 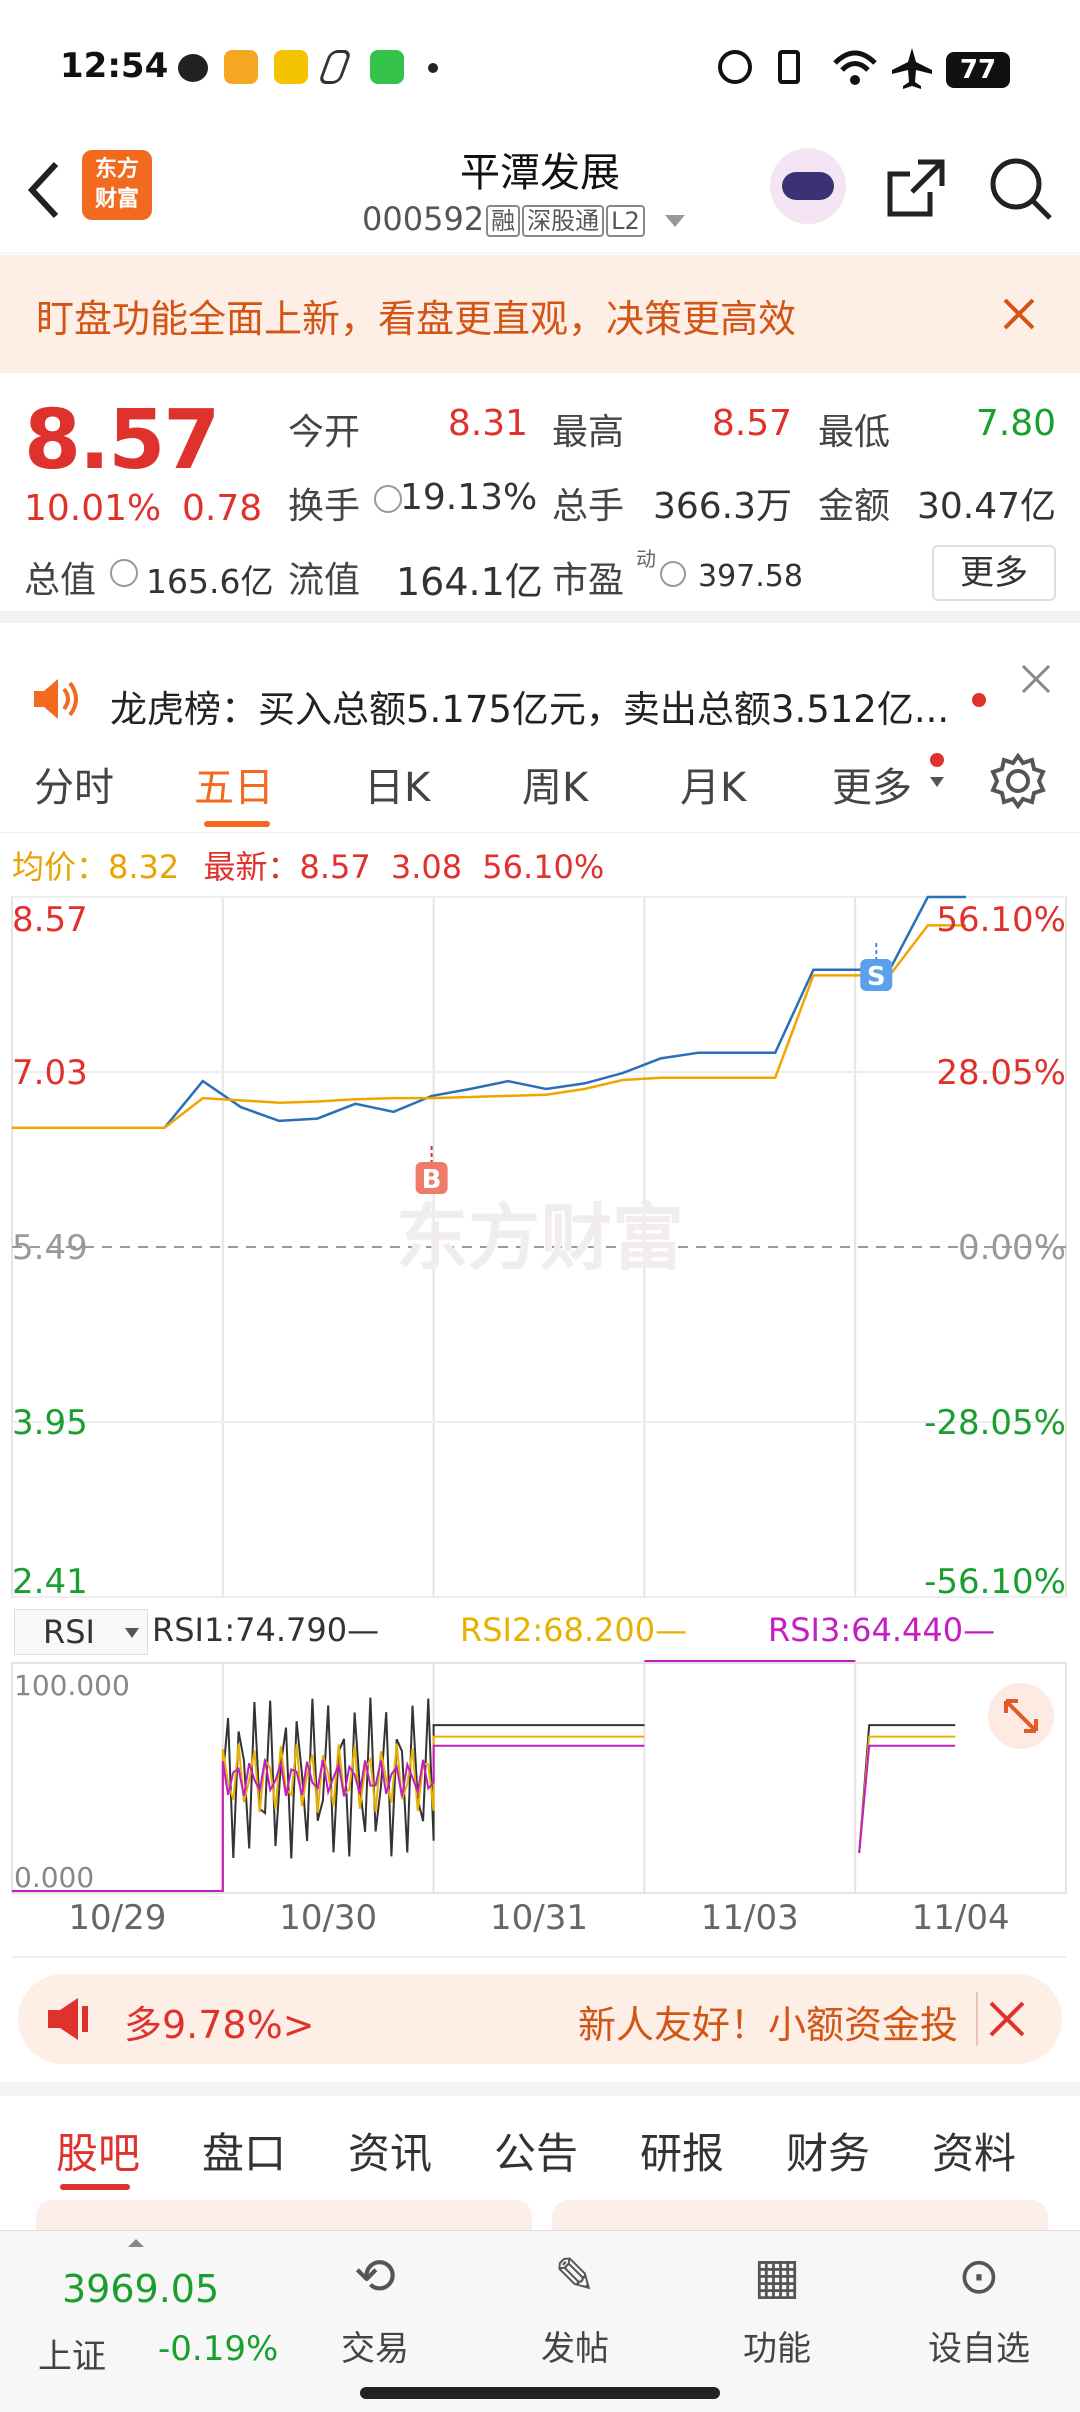 I want to click on expand-icon, so click(x=1021, y=1716).